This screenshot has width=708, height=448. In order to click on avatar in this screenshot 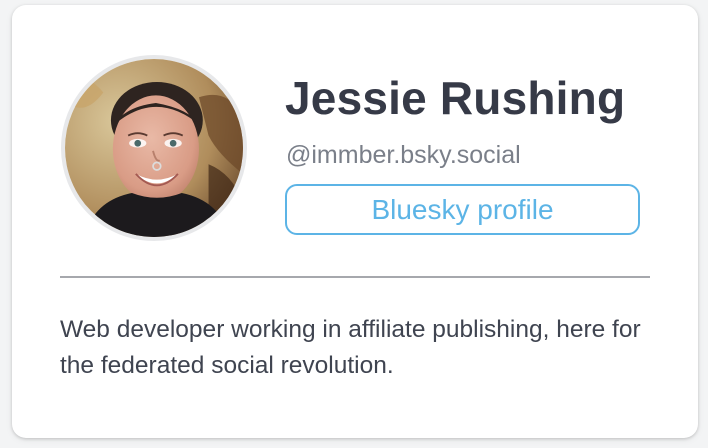, I will do `click(154, 148)`.